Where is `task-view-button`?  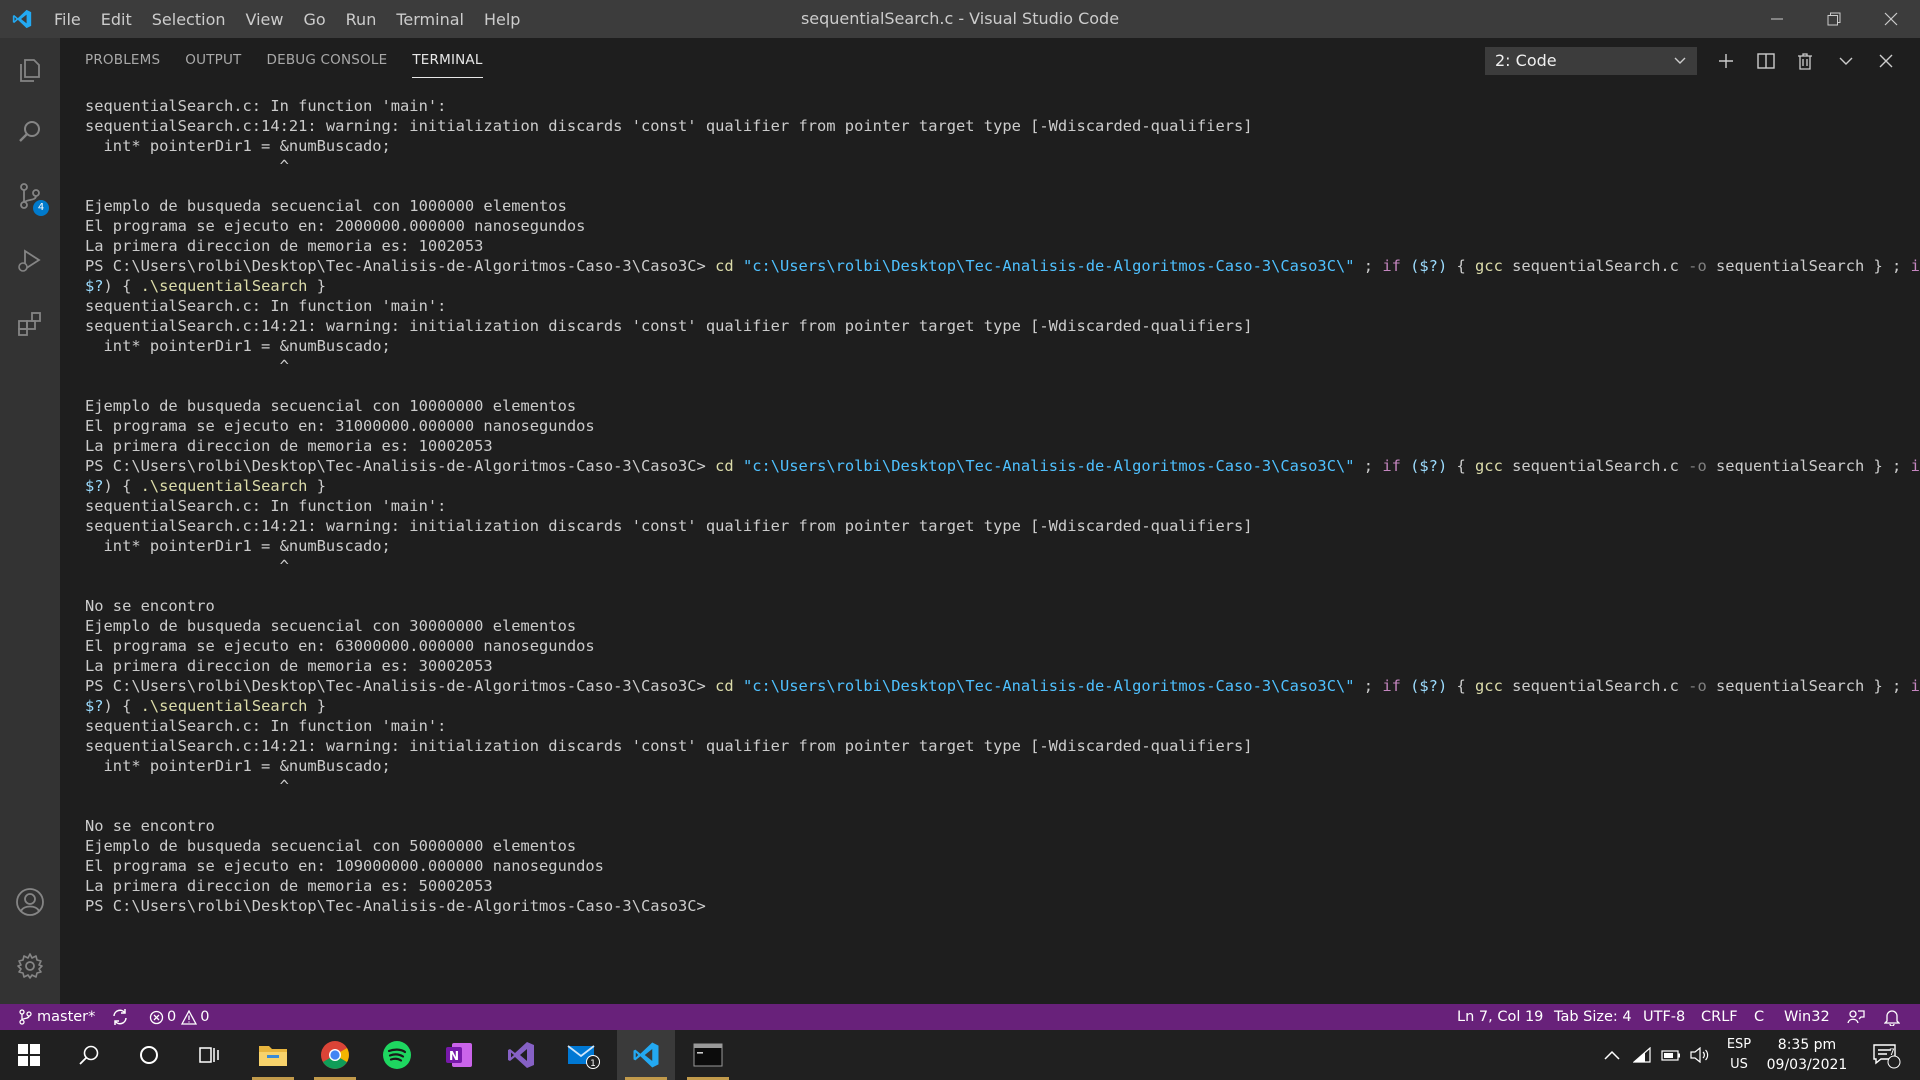
task-view-button is located at coordinates (209, 1055).